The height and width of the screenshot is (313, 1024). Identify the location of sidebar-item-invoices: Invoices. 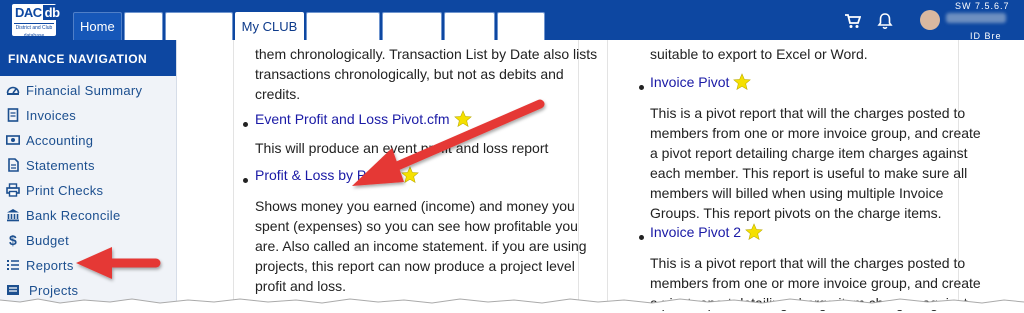
(41, 115).